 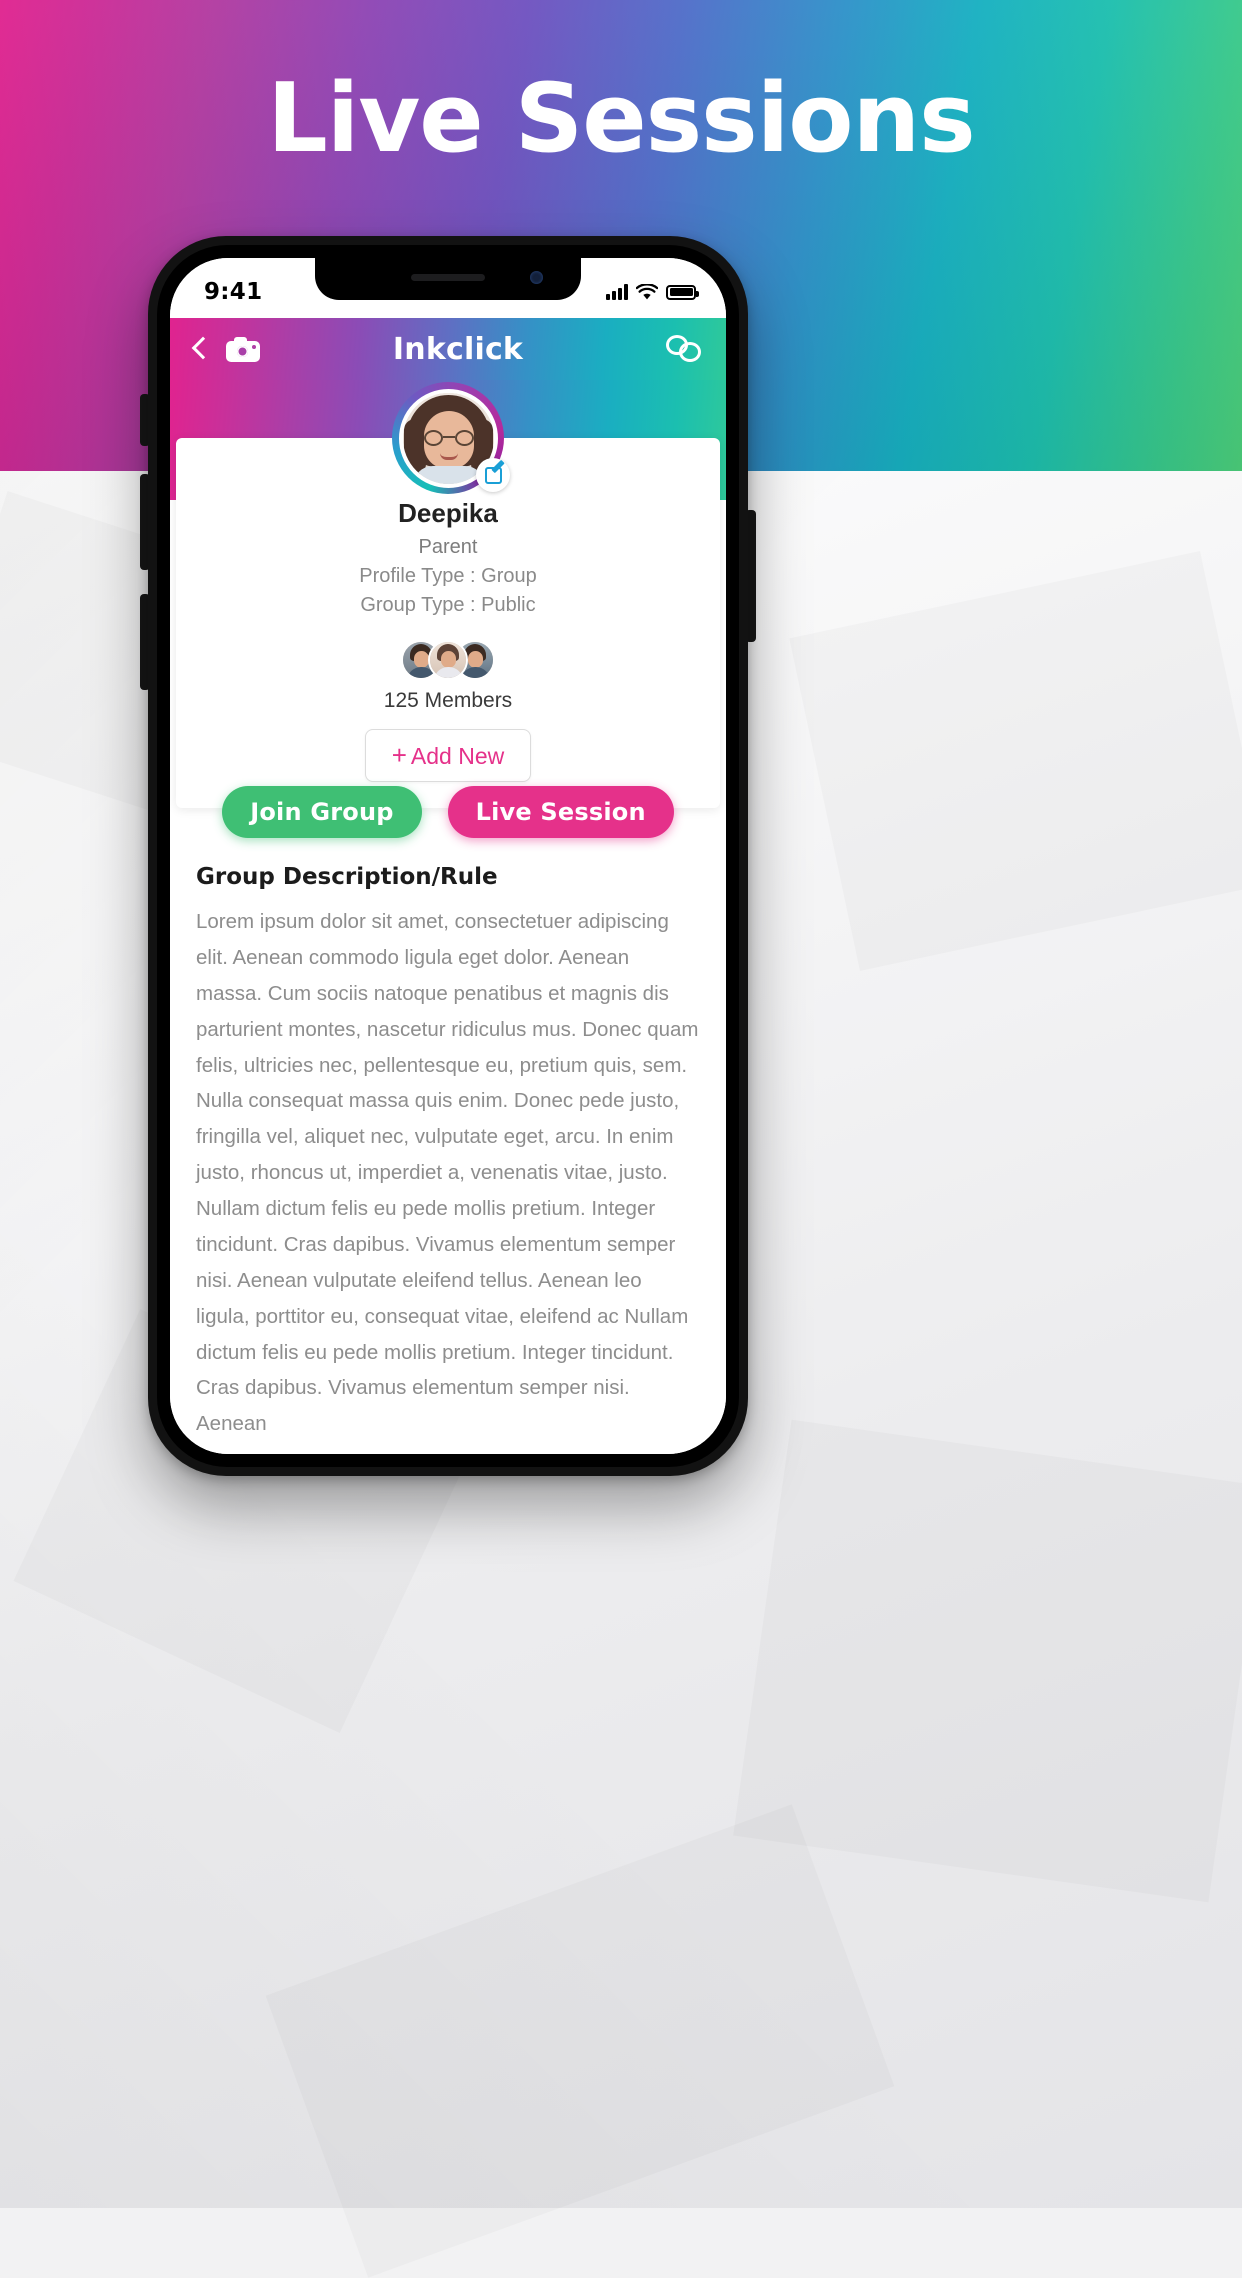 I want to click on status-icons, so click(x=652, y=292).